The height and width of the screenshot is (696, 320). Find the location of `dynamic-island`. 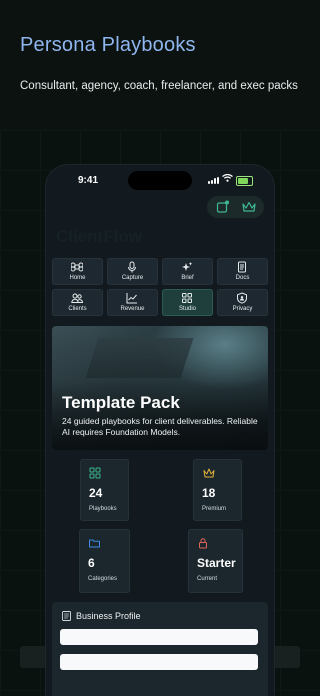

dynamic-island is located at coordinates (160, 180).